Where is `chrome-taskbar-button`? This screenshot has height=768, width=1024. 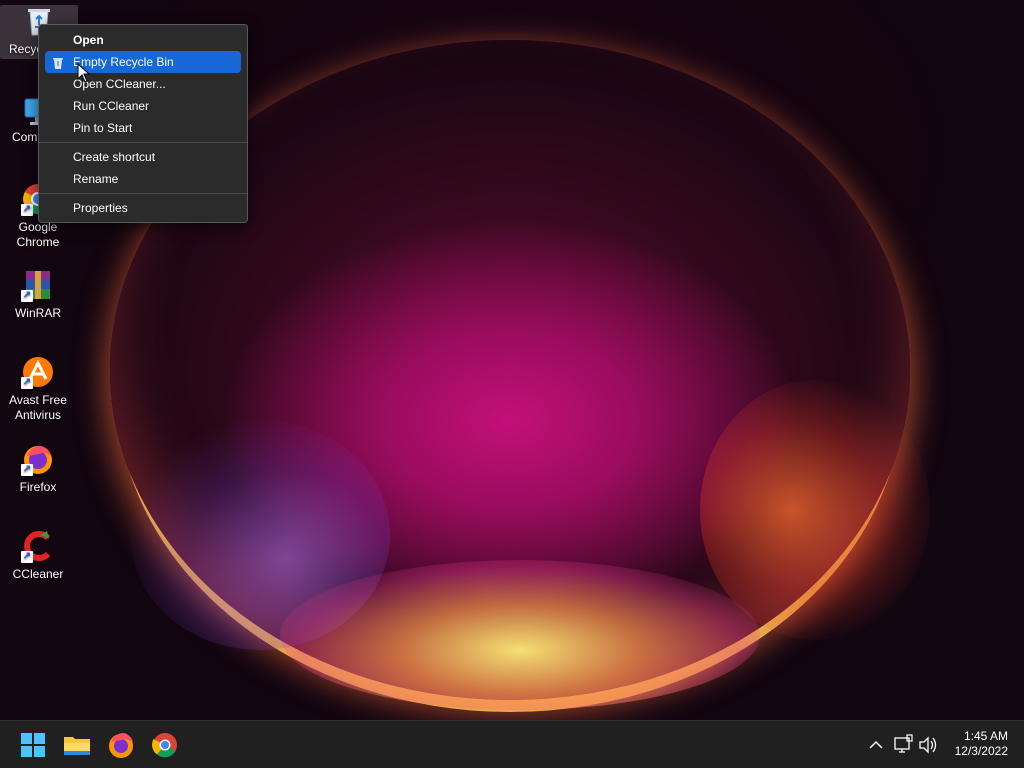 chrome-taskbar-button is located at coordinates (165, 745).